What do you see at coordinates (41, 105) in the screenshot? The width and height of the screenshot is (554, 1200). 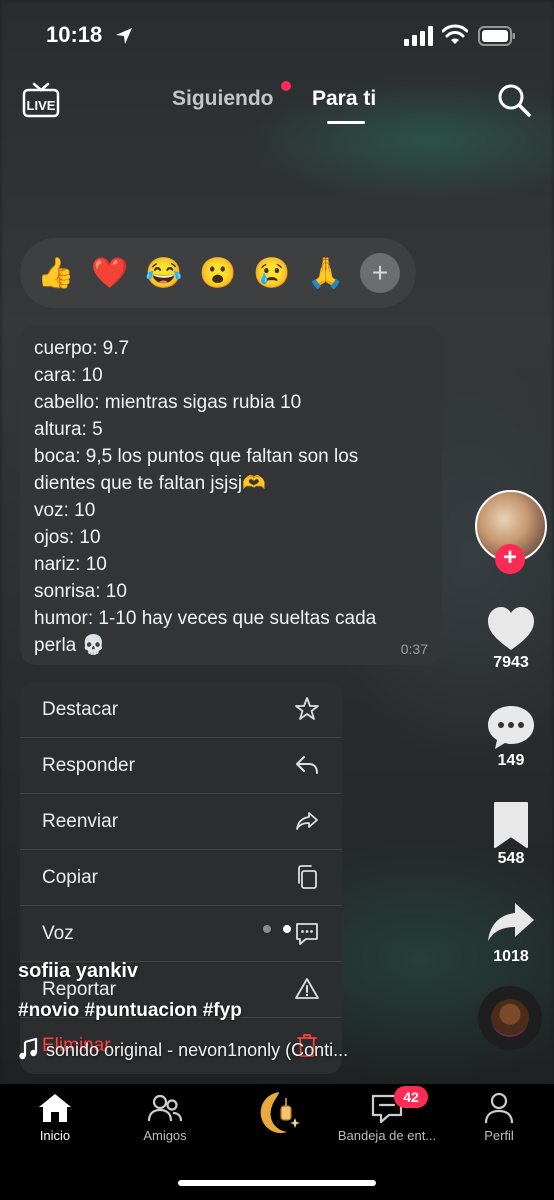 I see `svg-text: LIVE` at bounding box center [41, 105].